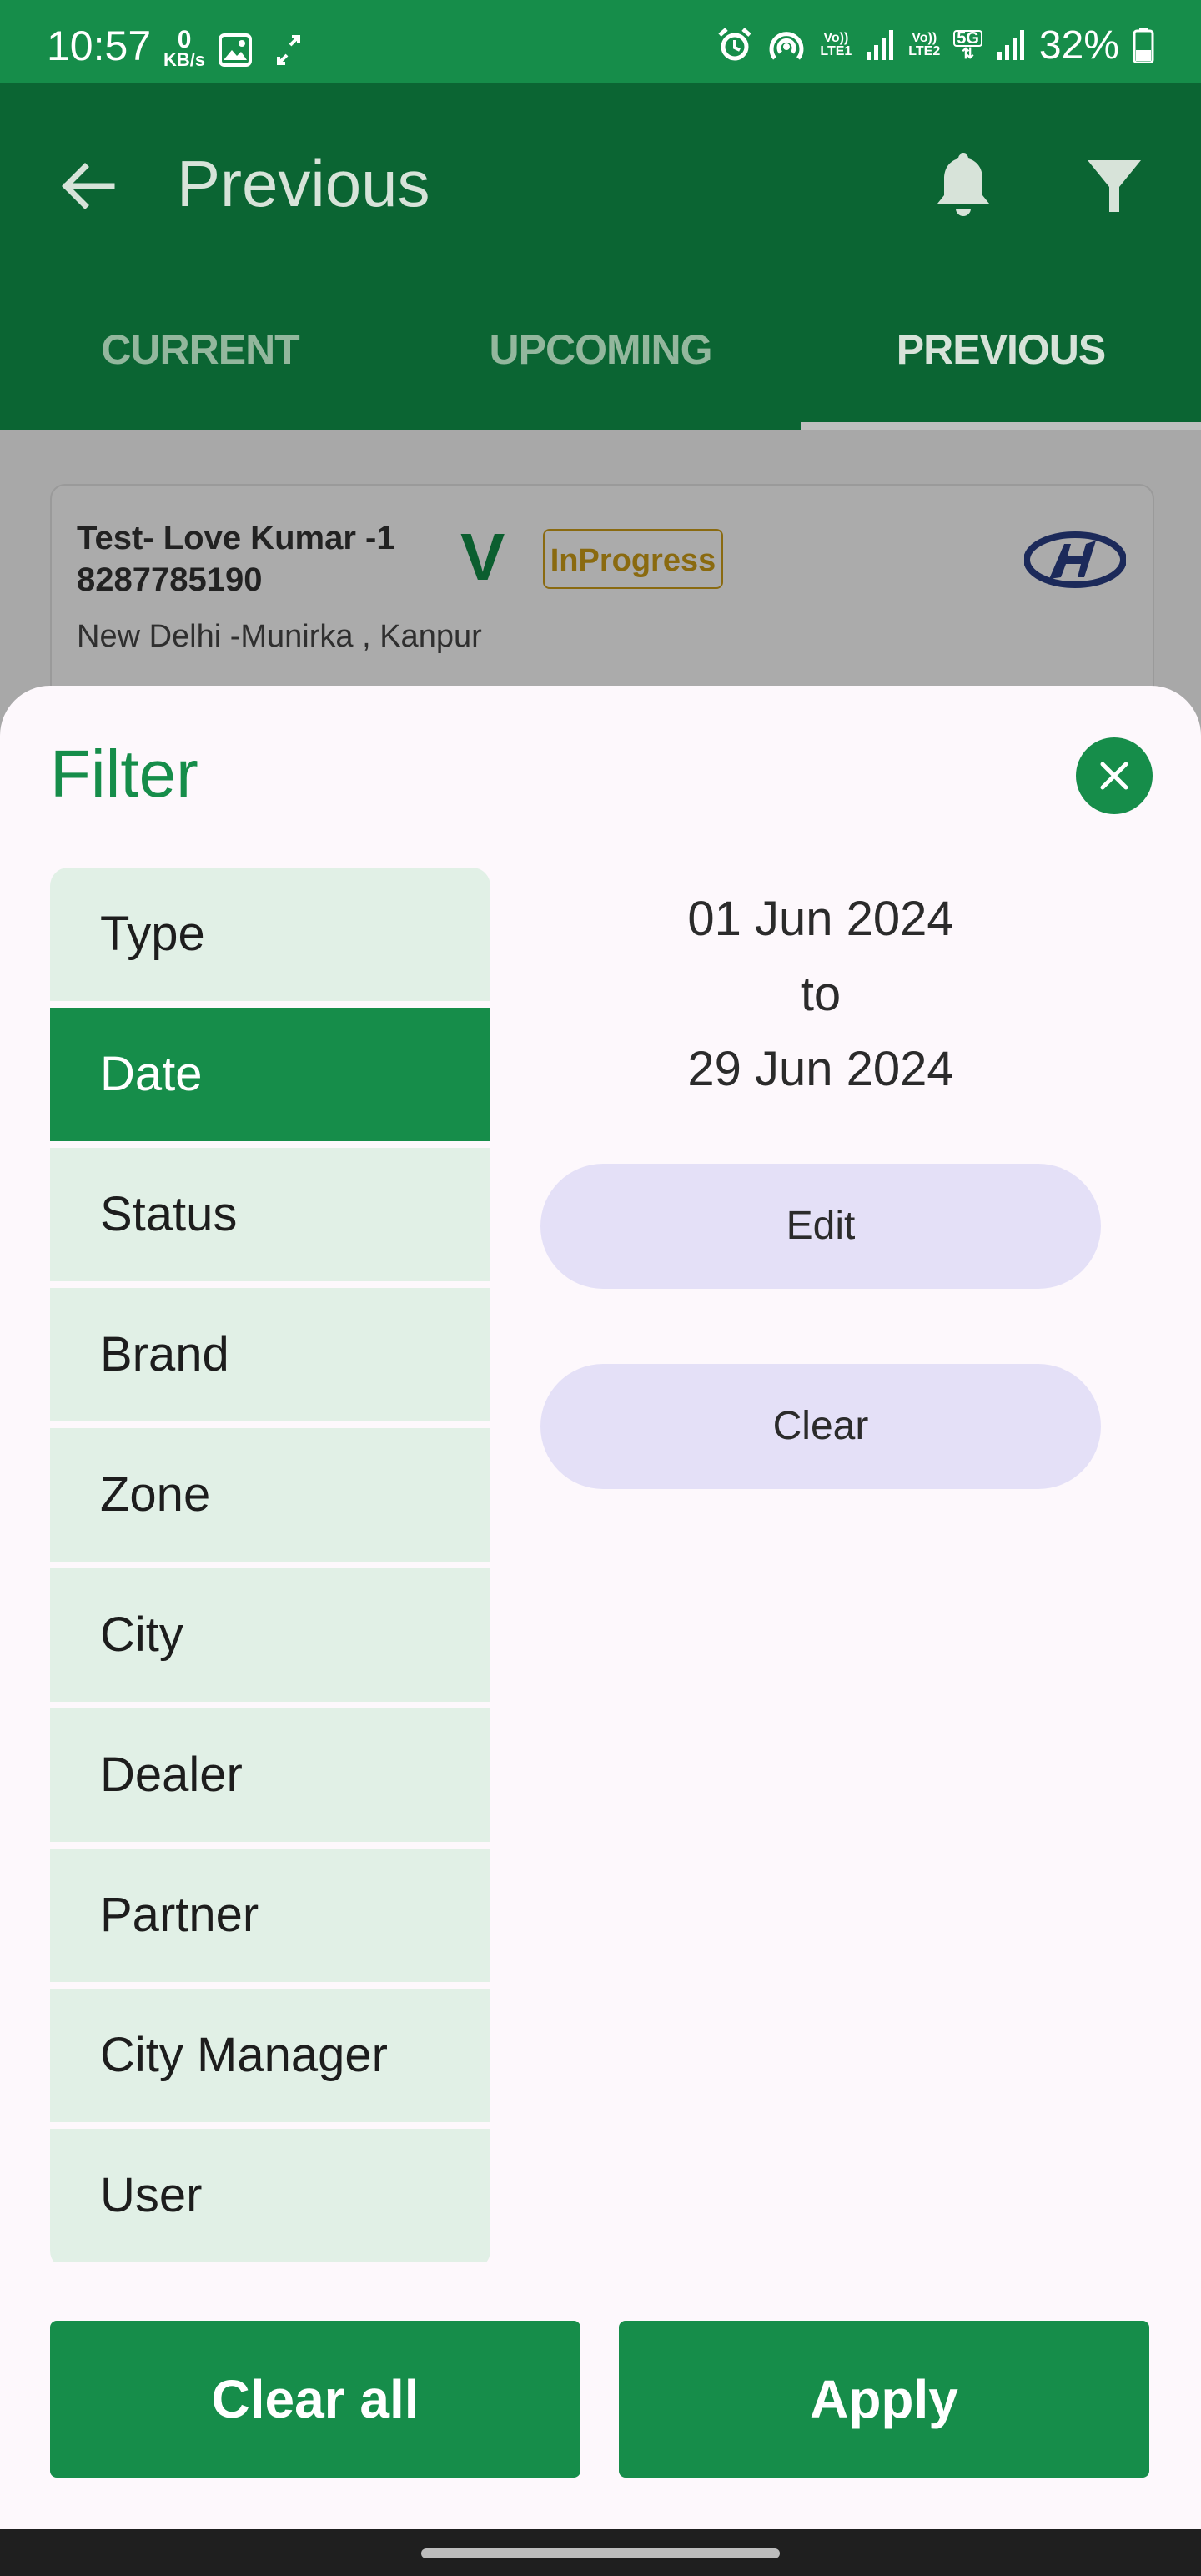 This screenshot has height=2576, width=1201. What do you see at coordinates (924, 38) in the screenshot?
I see `sim2-label-top: Vo))` at bounding box center [924, 38].